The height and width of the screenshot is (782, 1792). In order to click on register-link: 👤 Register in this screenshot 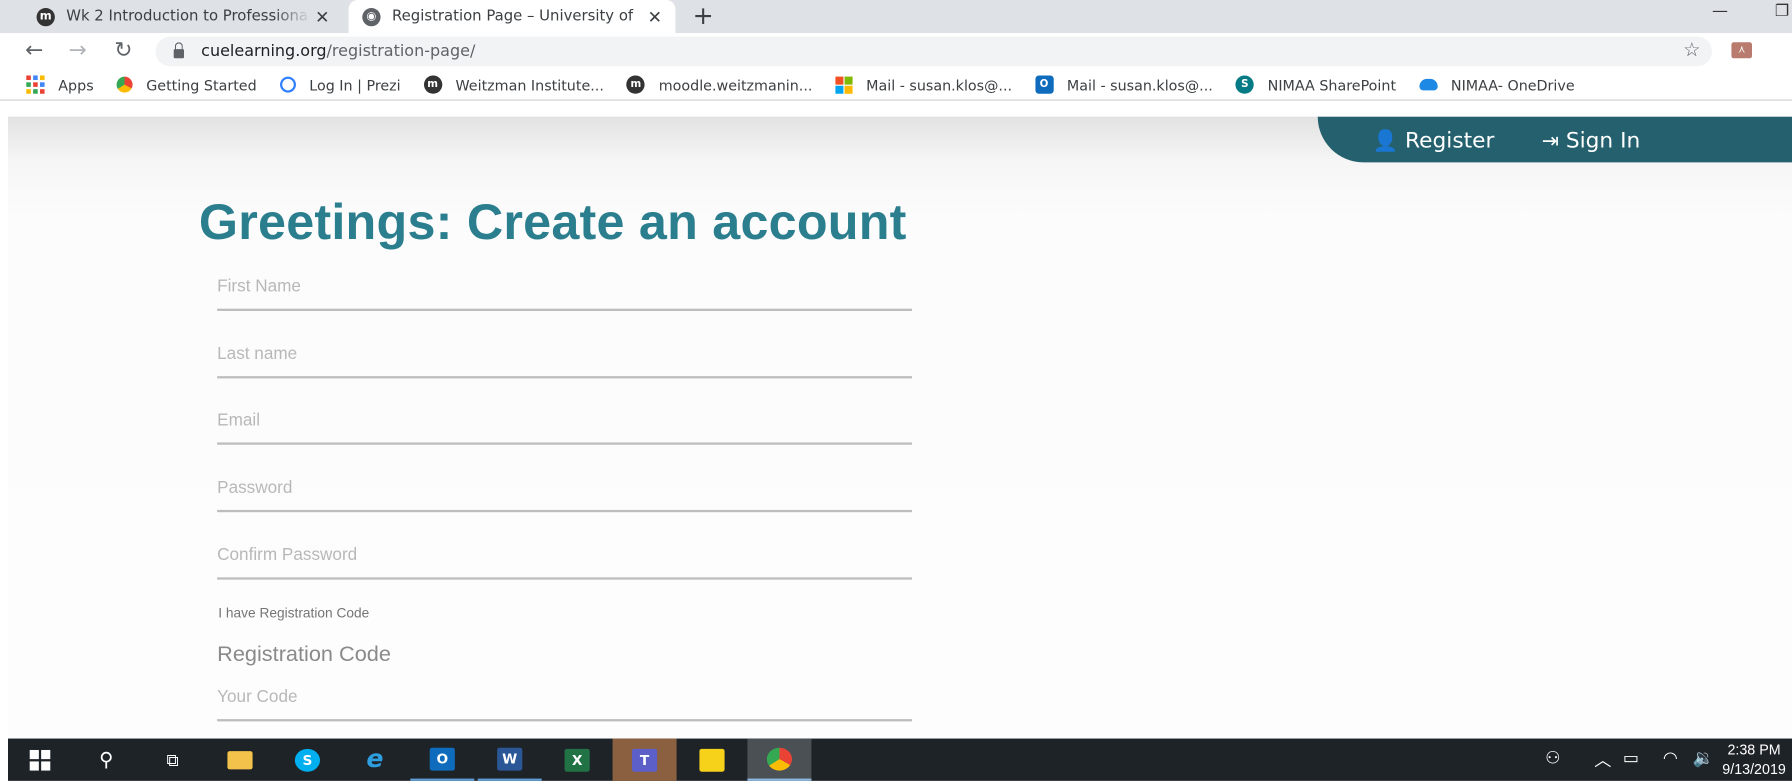, I will do `click(1434, 140)`.